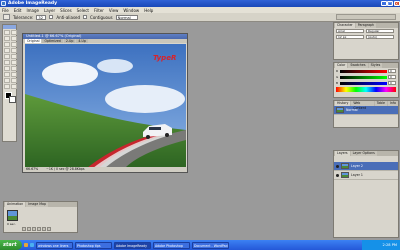 The image size is (400, 250). What do you see at coordinates (34, 229) in the screenshot?
I see `stop-icon` at bounding box center [34, 229].